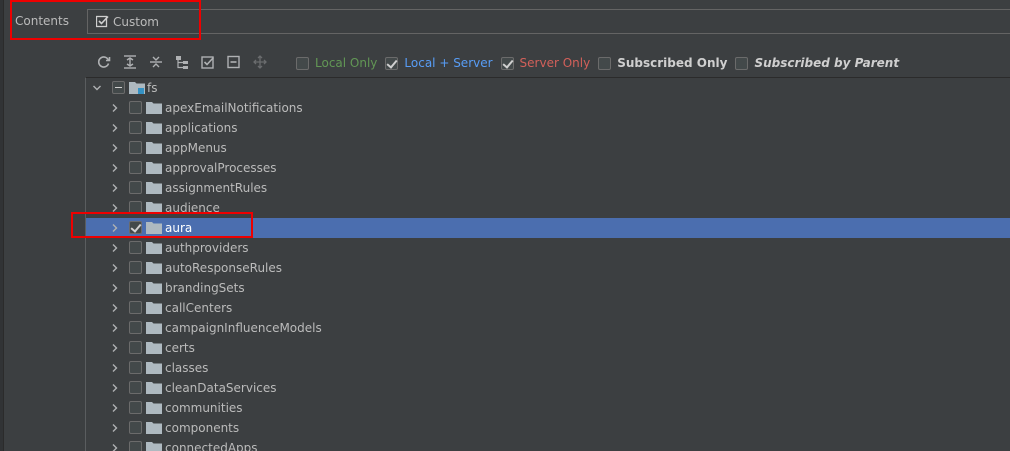 This screenshot has width=1010, height=451. What do you see at coordinates (548, 308) in the screenshot?
I see `tree-row-callCenters: callCenters` at bounding box center [548, 308].